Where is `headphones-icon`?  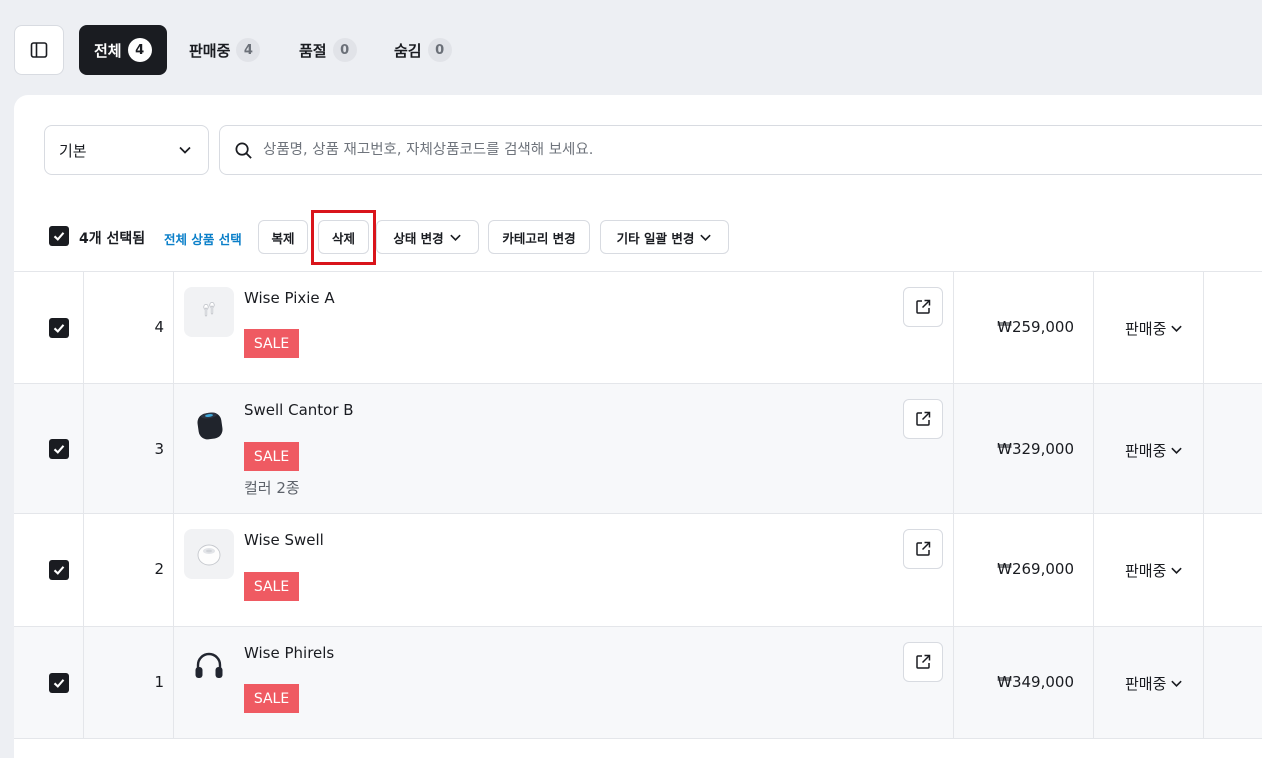 headphones-icon is located at coordinates (209, 665).